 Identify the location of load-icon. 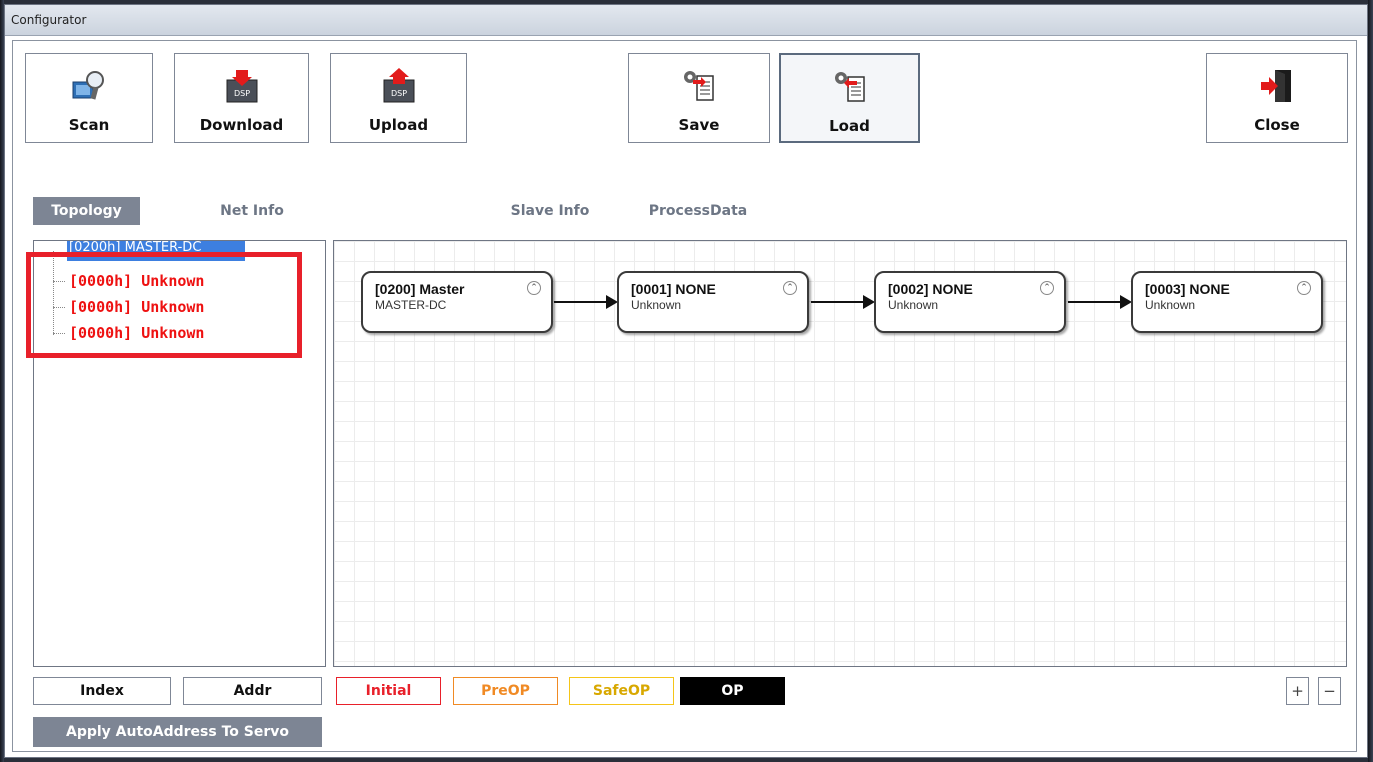
(849, 87).